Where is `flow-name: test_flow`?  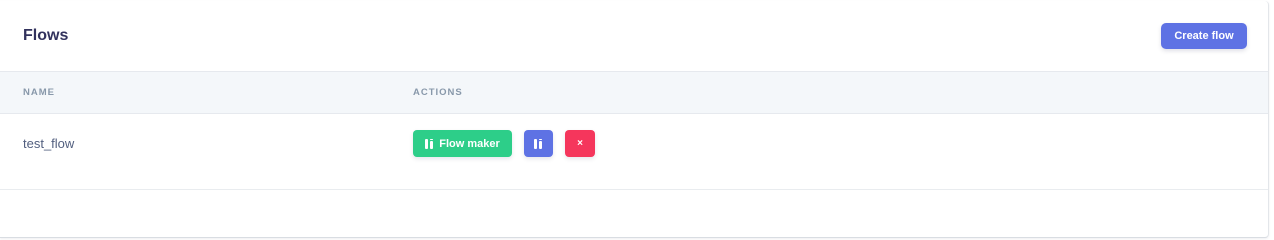
flow-name: test_flow is located at coordinates (49, 143).